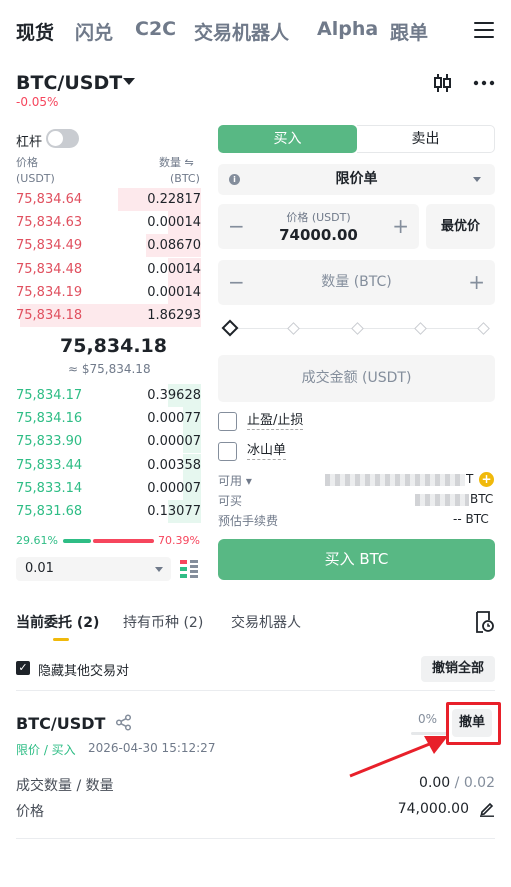 Image resolution: width=511 pixels, height=887 pixels. What do you see at coordinates (227, 451) in the screenshot?
I see `iceberg-checkbox` at bounding box center [227, 451].